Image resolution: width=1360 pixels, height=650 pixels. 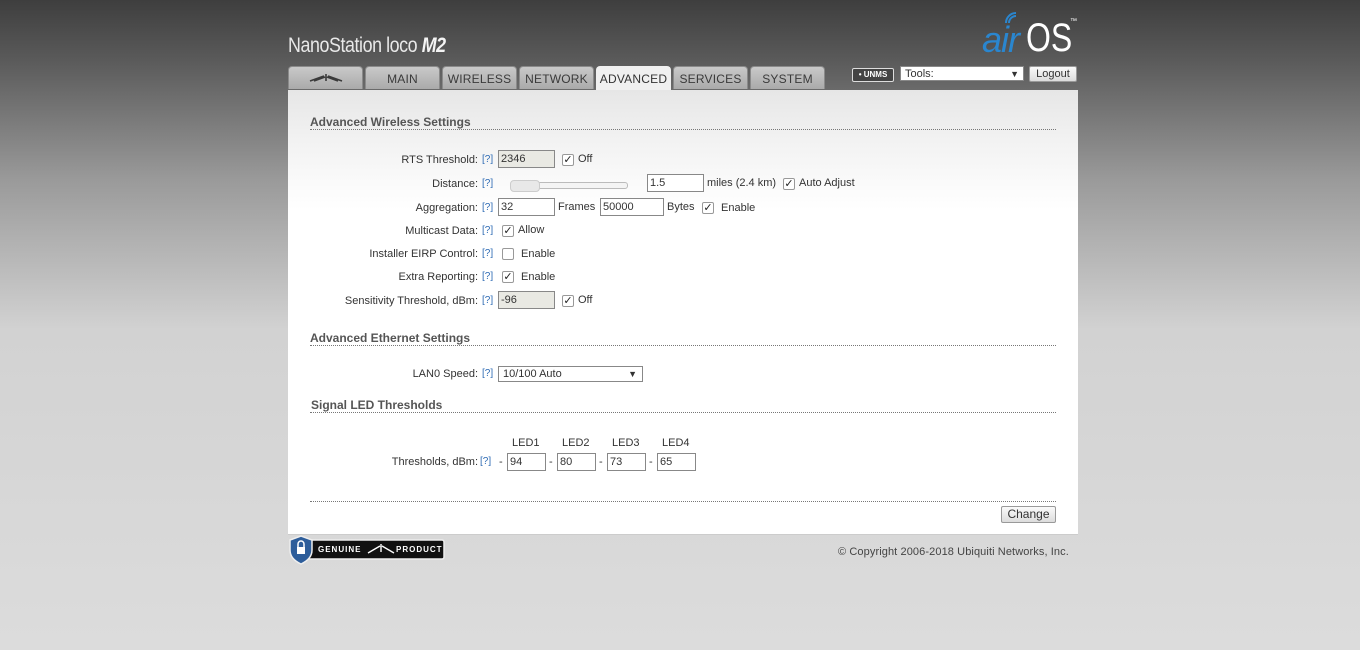 I want to click on product-name: NanoStation loco M2, so click(x=367, y=46).